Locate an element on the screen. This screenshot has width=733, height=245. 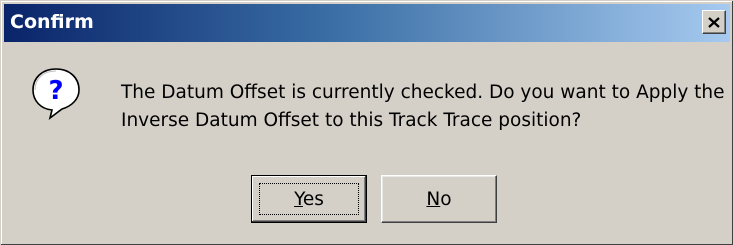
no-button: No is located at coordinates (439, 199).